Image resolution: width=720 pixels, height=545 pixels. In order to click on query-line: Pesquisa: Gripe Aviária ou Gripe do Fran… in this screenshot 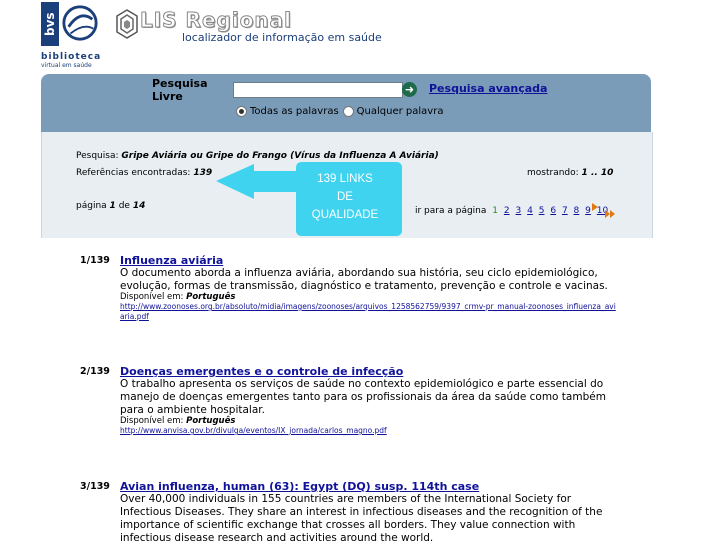, I will do `click(257, 156)`.